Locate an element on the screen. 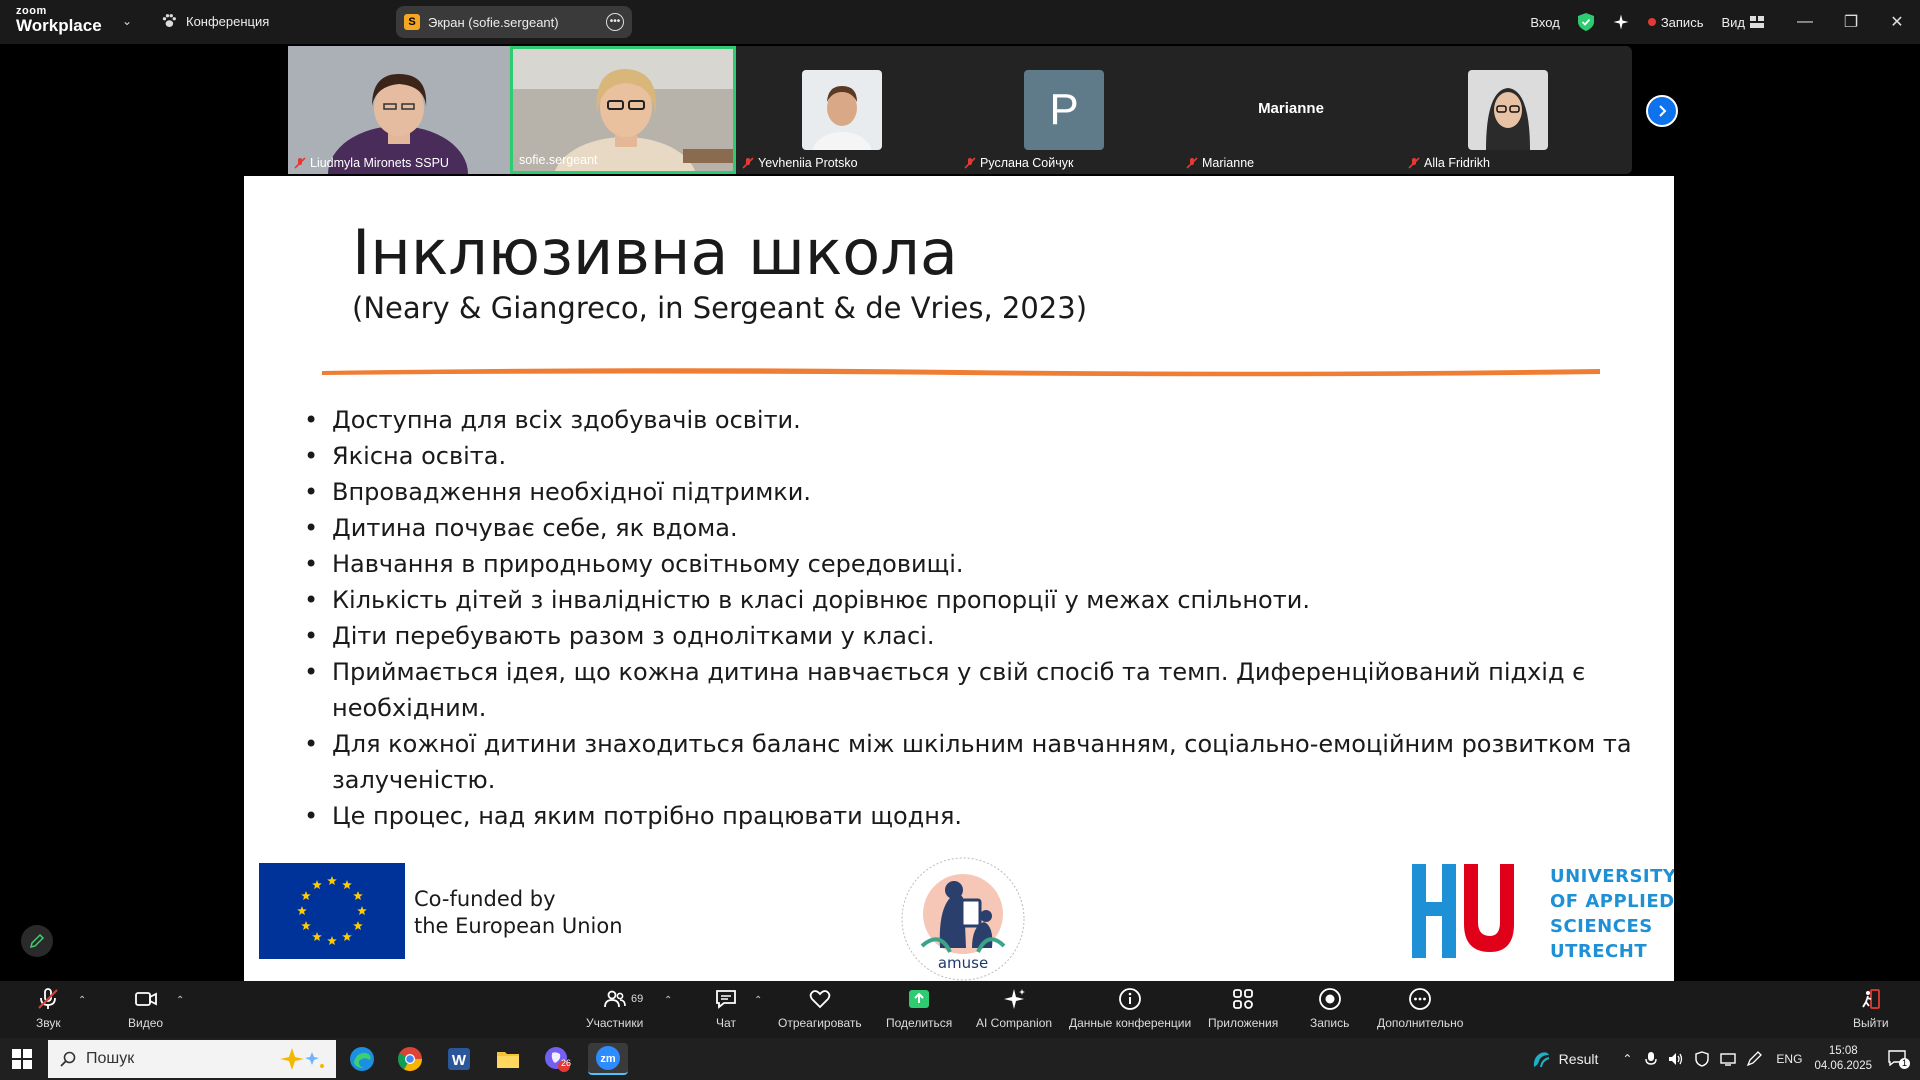  word-app-icon: W is located at coordinates (459, 1059).